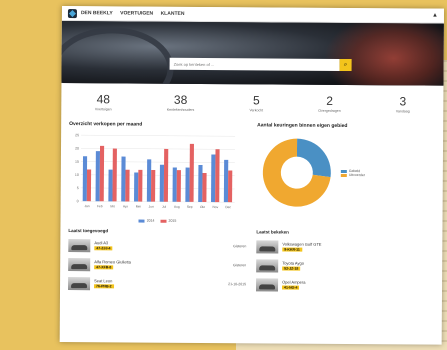 Image resolution: width=447 pixels, height=350 pixels. I want to click on pie-chart-title: Aantal keuringen binnen eigen gebied, so click(302, 125).